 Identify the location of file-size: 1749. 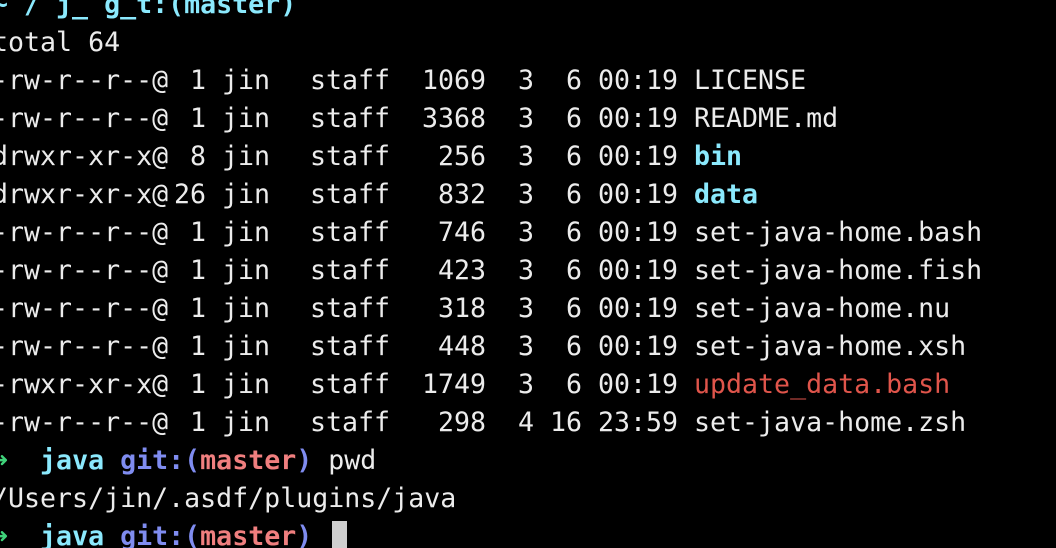
(453, 384).